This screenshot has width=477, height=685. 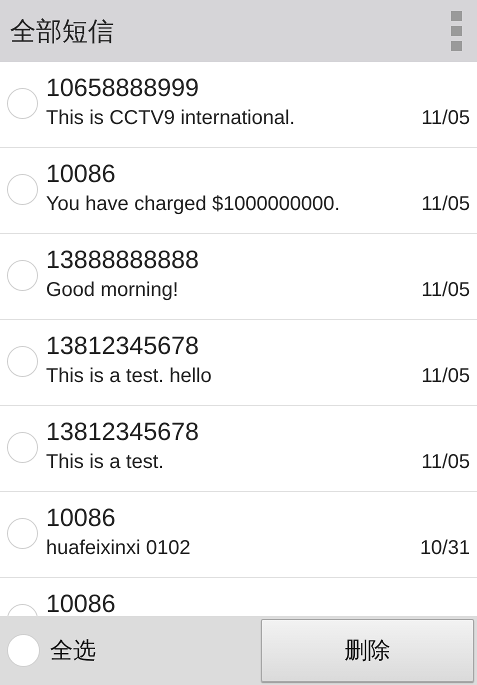 I want to click on message-preview: You have charged $1000000000., so click(x=193, y=204).